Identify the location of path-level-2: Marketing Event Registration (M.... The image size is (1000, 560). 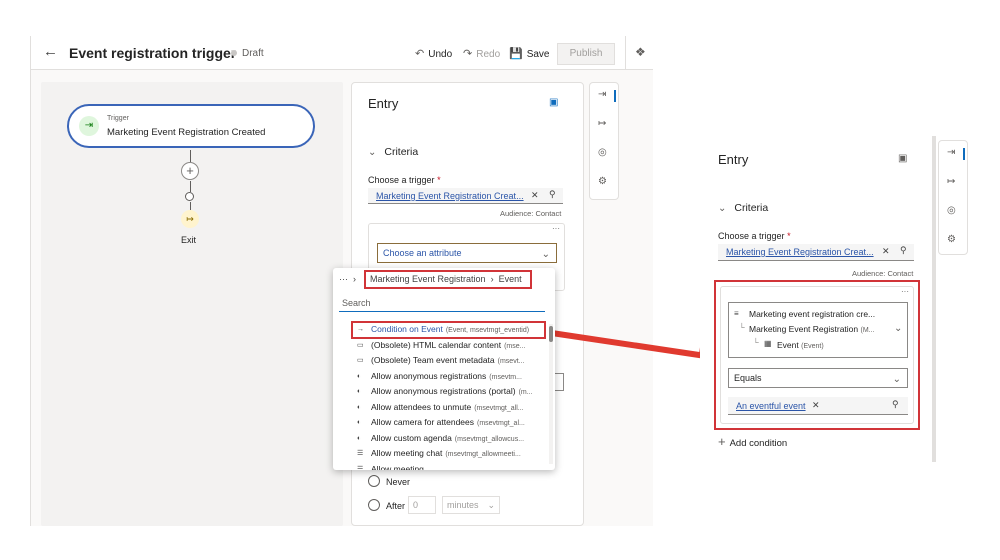
(812, 329).